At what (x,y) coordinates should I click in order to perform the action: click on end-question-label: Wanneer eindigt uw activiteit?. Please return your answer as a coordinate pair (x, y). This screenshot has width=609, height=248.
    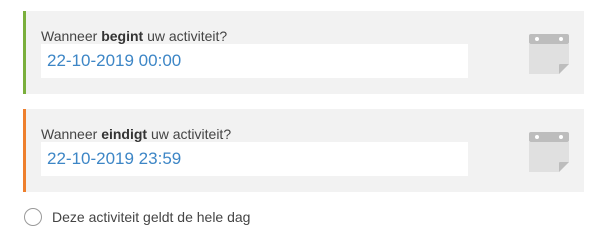
    Looking at the image, I should click on (136, 134).